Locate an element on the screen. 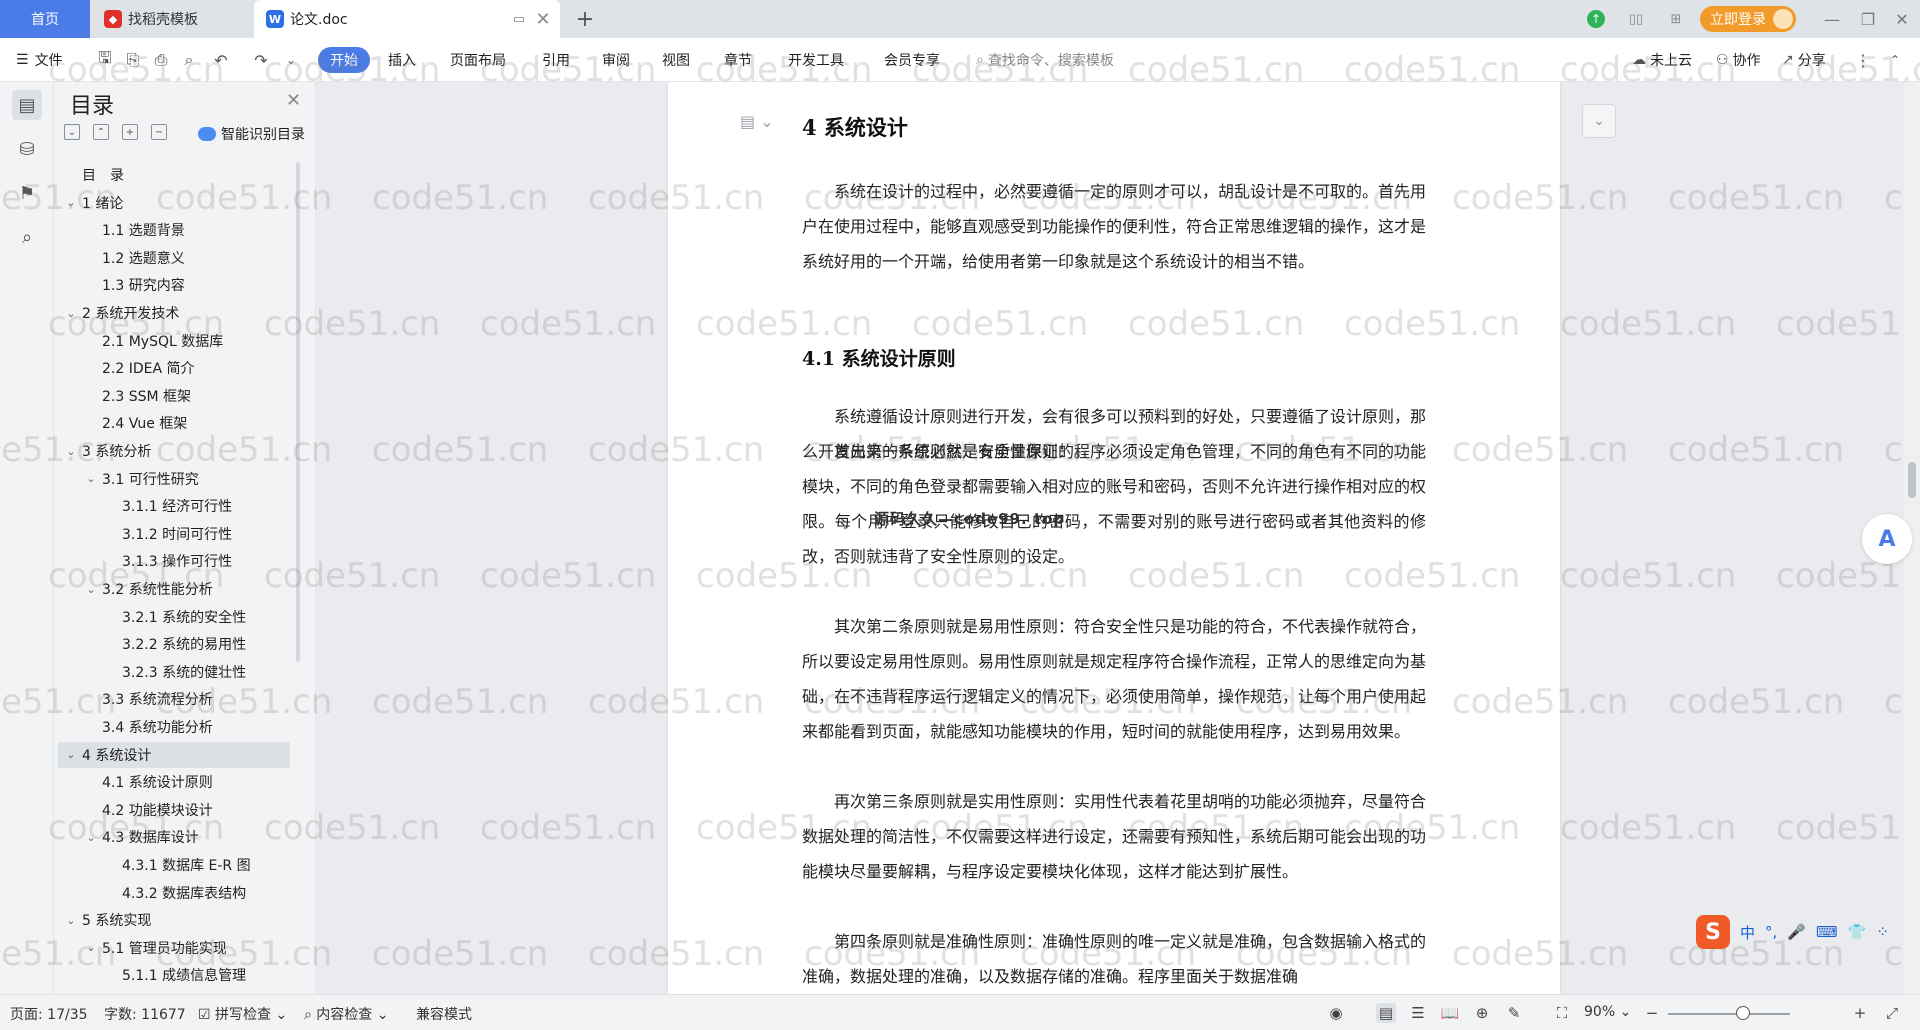 The width and height of the screenshot is (1920, 1030). reading-view-icon: 📖 is located at coordinates (1450, 1013).